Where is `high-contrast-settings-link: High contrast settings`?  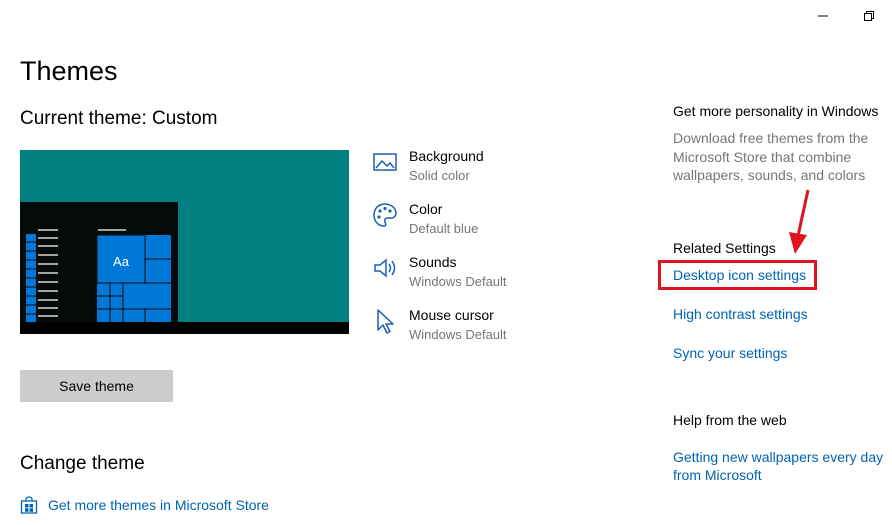
high-contrast-settings-link: High contrast settings is located at coordinates (740, 314).